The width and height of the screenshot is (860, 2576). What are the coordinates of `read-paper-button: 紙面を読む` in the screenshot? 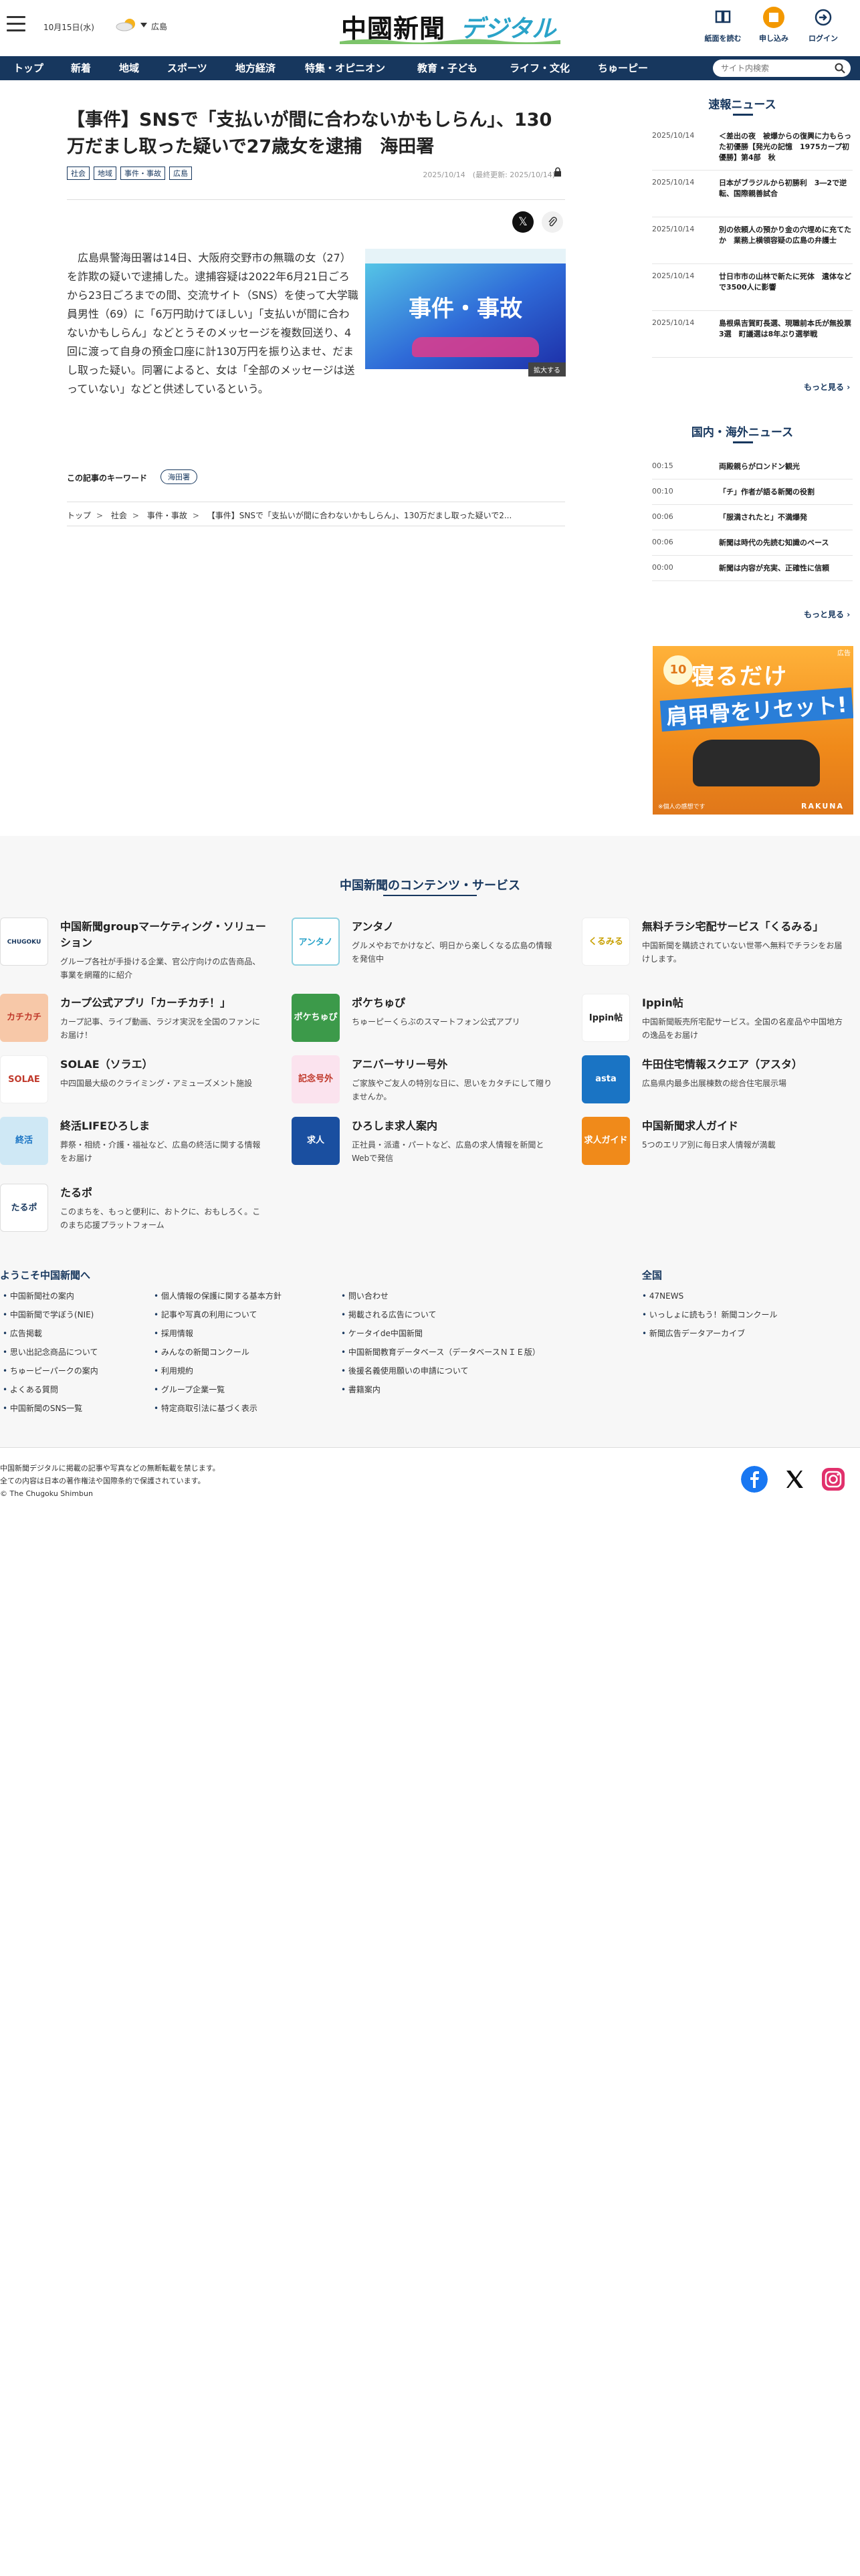 It's located at (723, 25).